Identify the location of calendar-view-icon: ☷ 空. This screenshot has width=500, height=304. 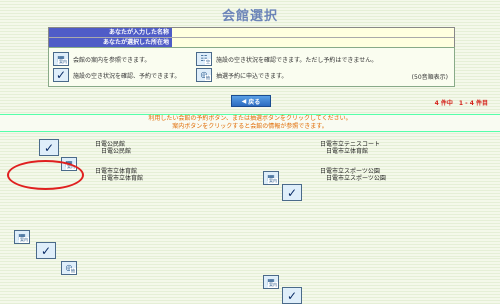
(204, 59).